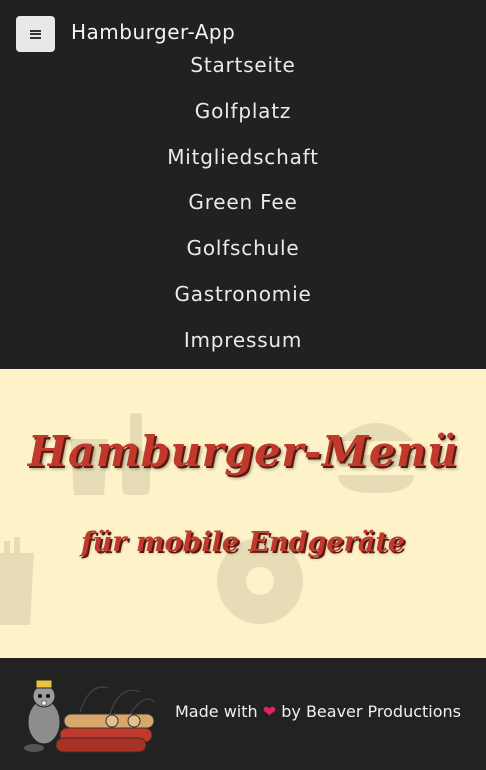  I want to click on beaver-logo-icon, so click(89, 716).